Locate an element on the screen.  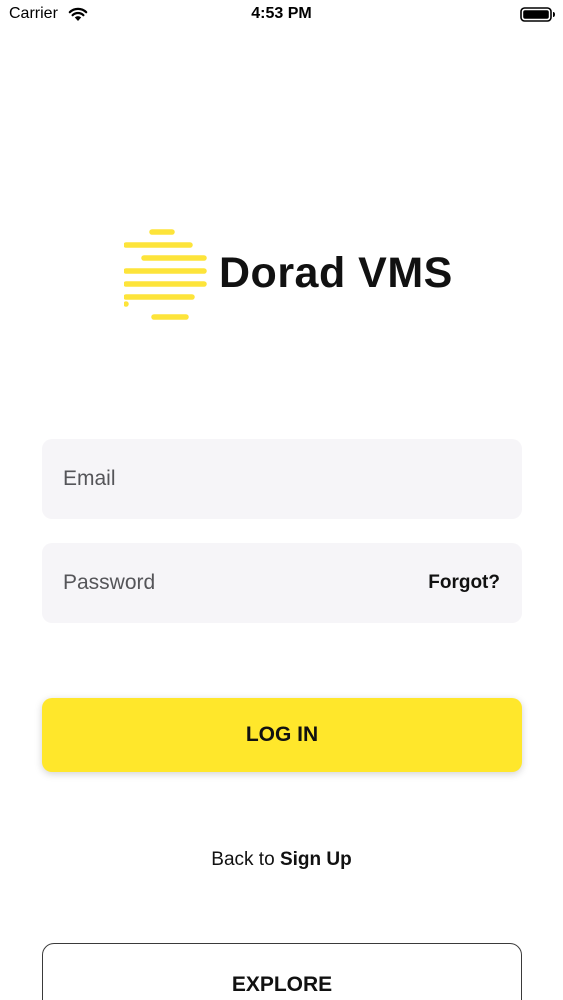
app-logo: Dorad VMS is located at coordinates (294, 275).